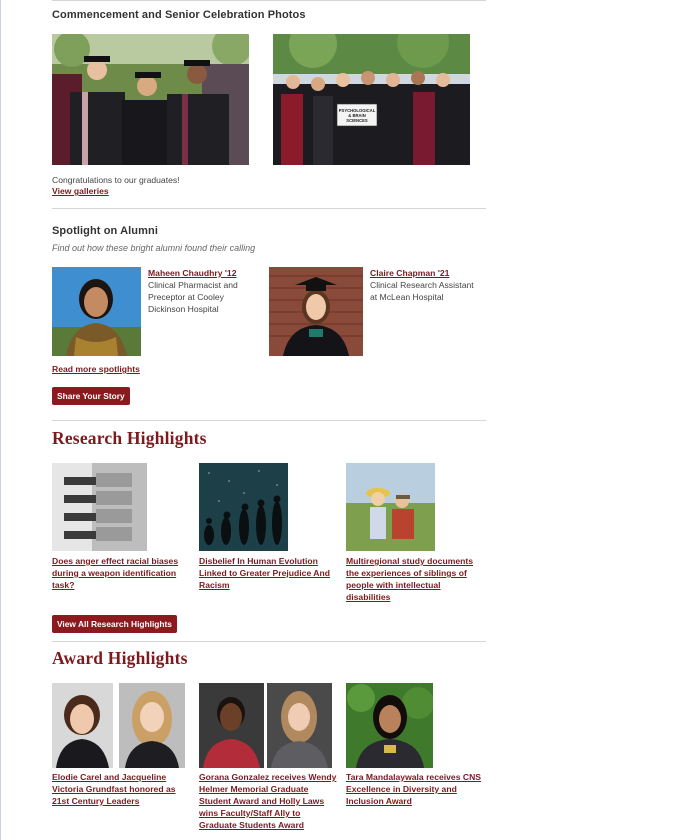 This screenshot has height=840, width=680. I want to click on award-photo-gorana, so click(231, 725).